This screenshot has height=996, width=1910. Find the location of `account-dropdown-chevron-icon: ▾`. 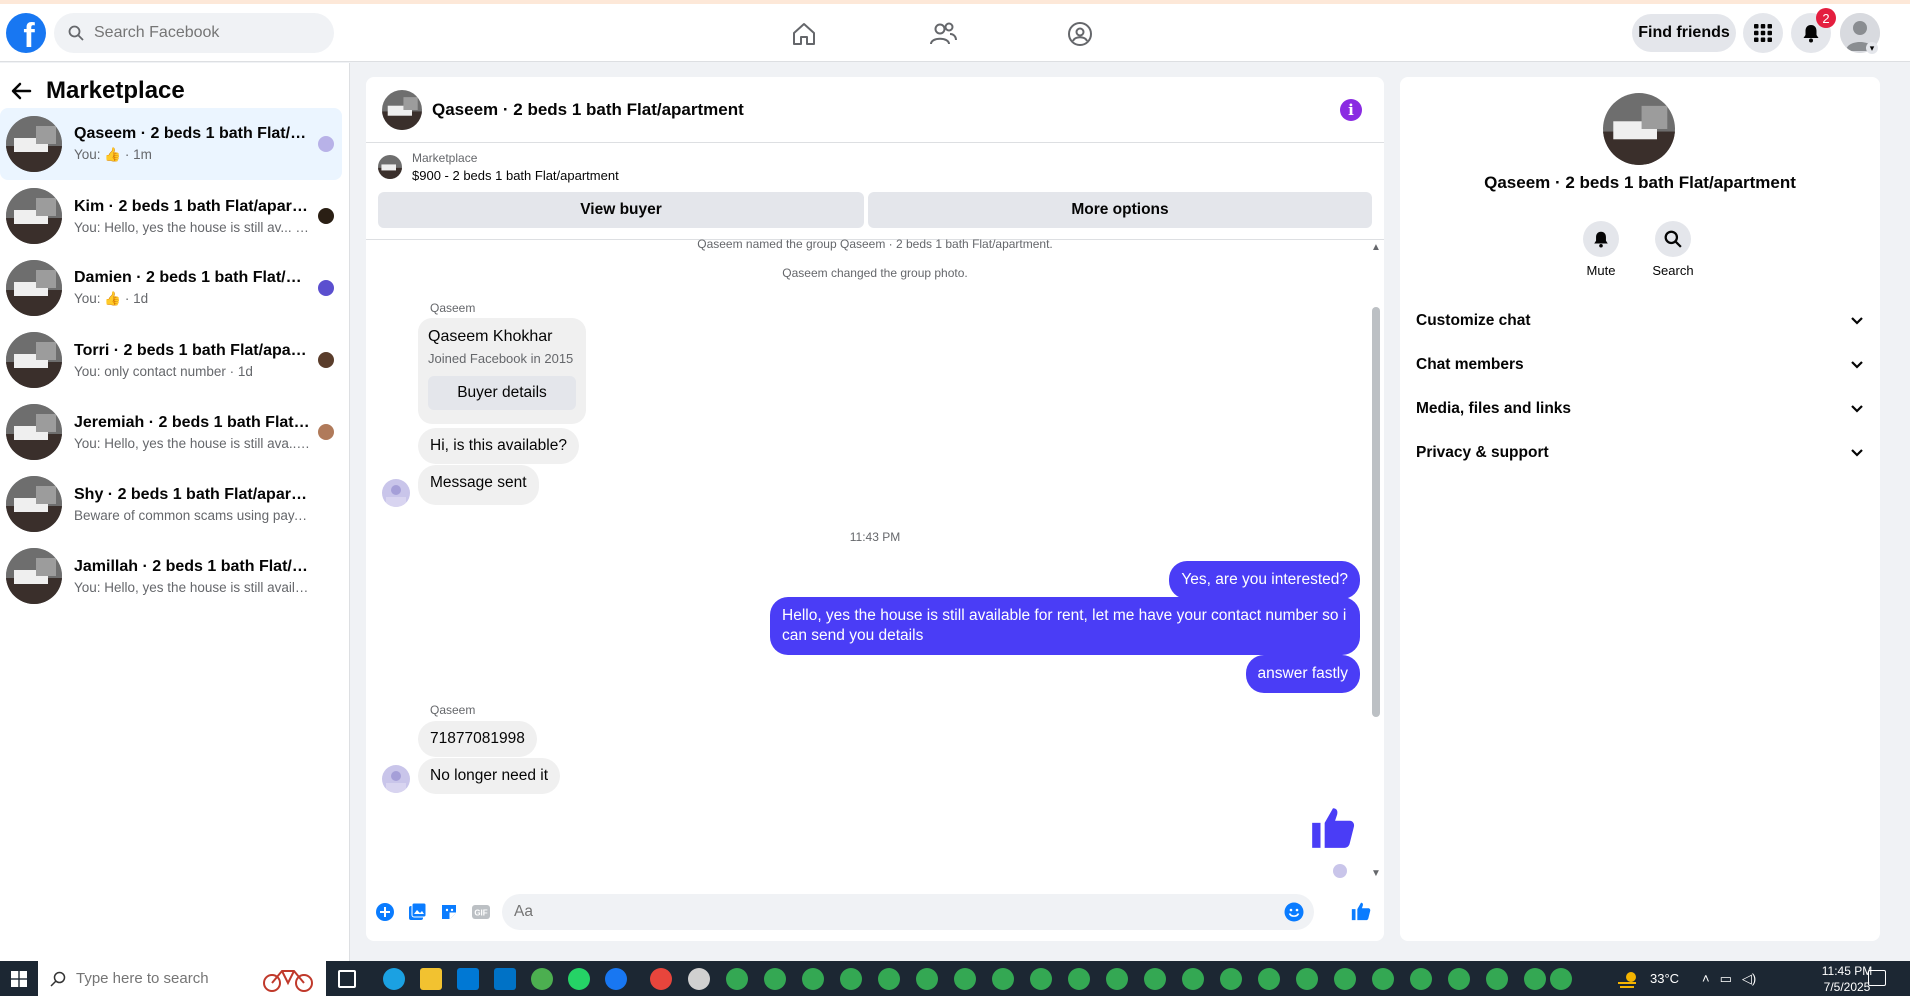

account-dropdown-chevron-icon: ▾ is located at coordinates (1872, 48).